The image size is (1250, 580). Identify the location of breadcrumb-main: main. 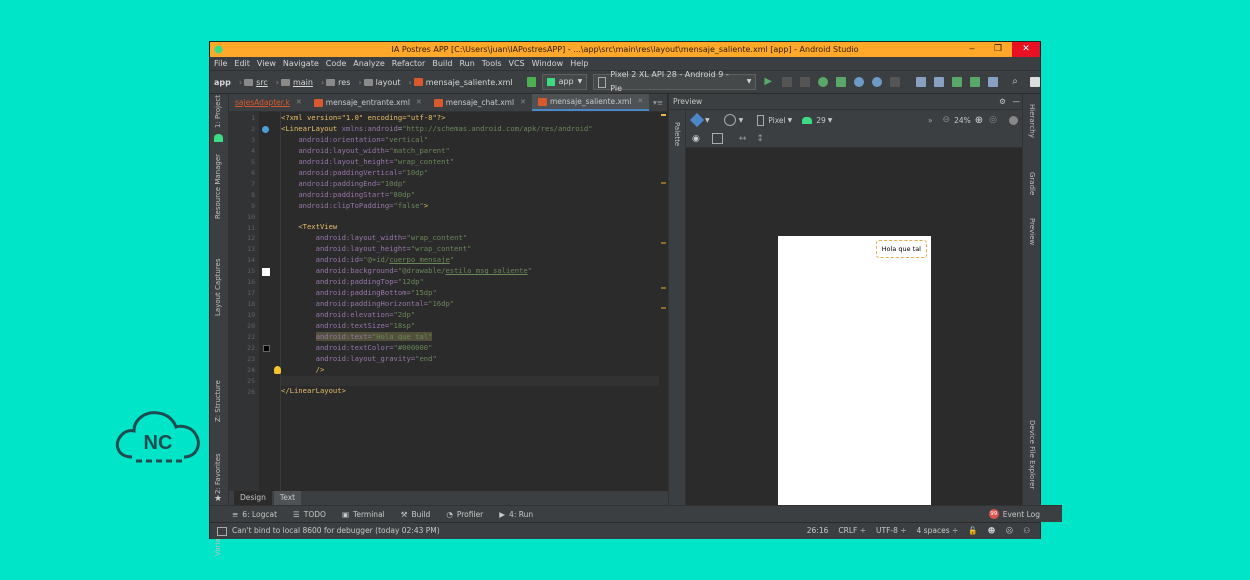
(296, 82).